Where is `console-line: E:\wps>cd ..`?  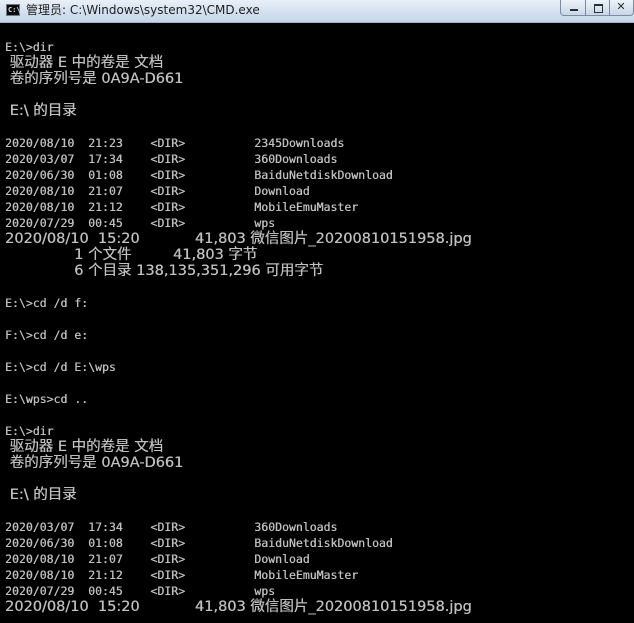
console-line: E:\wps>cd .. is located at coordinates (47, 399).